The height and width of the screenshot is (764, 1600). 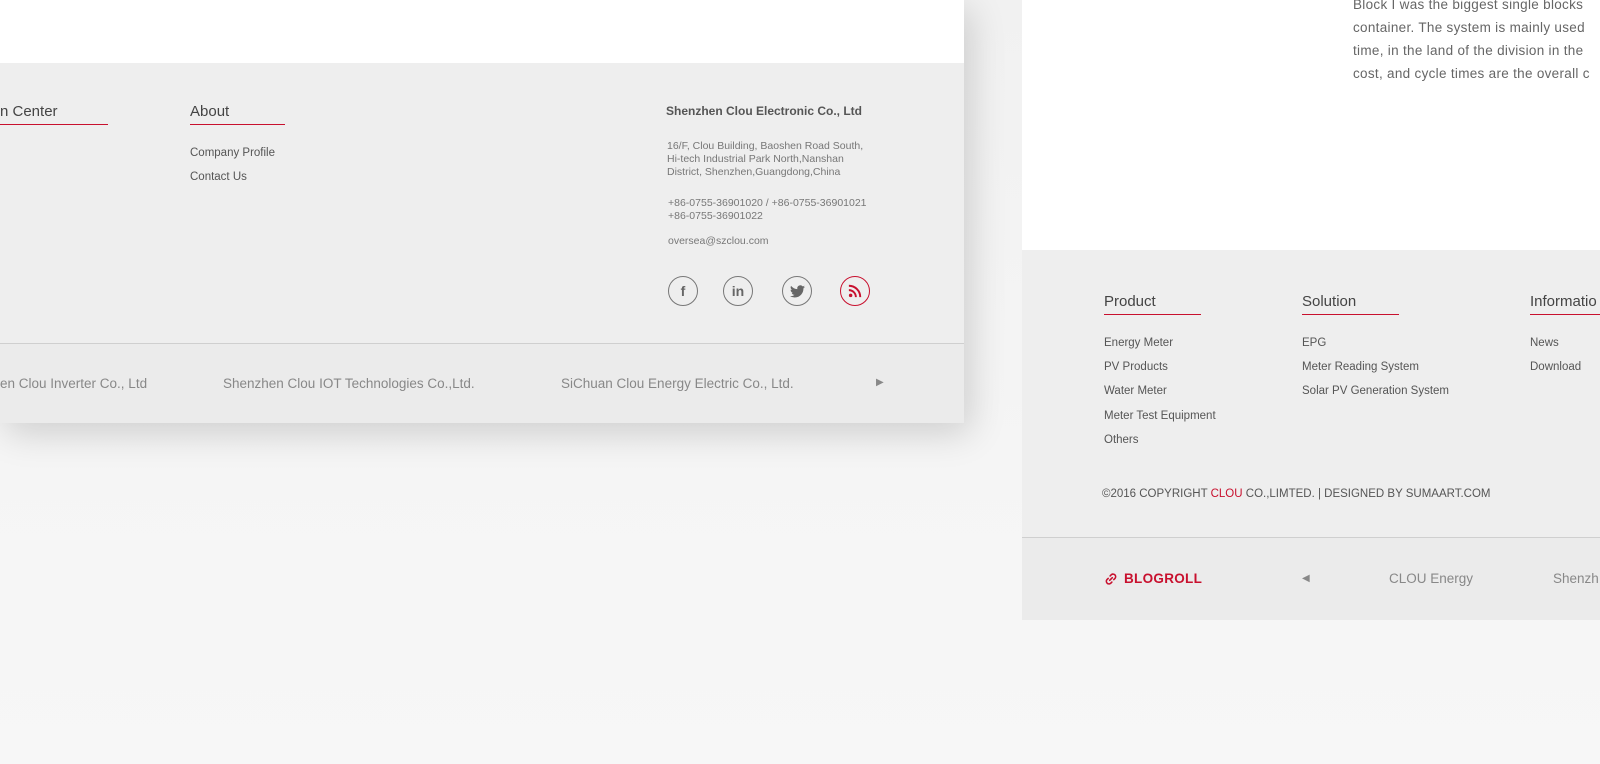 I want to click on phone-line: +86-0755-36901020 / +86-0755-36901021, so click(x=767, y=203).